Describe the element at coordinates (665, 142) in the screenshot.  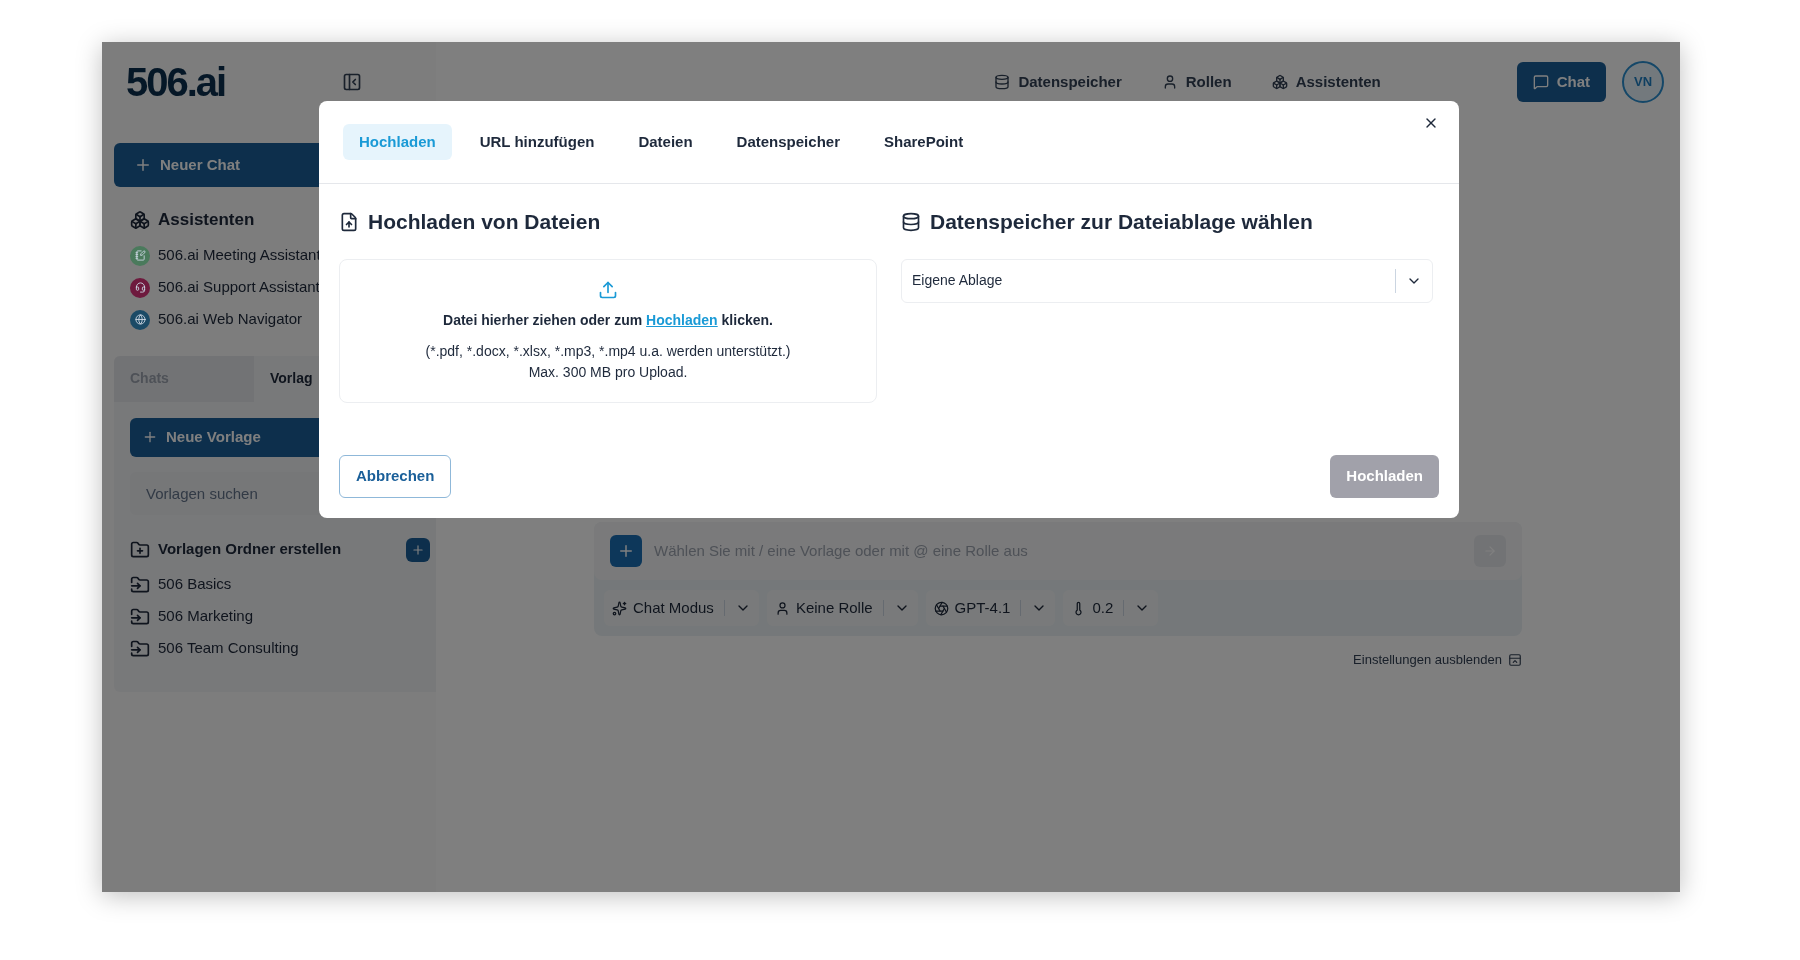
I see `dialog-tab: Dateien` at that location.